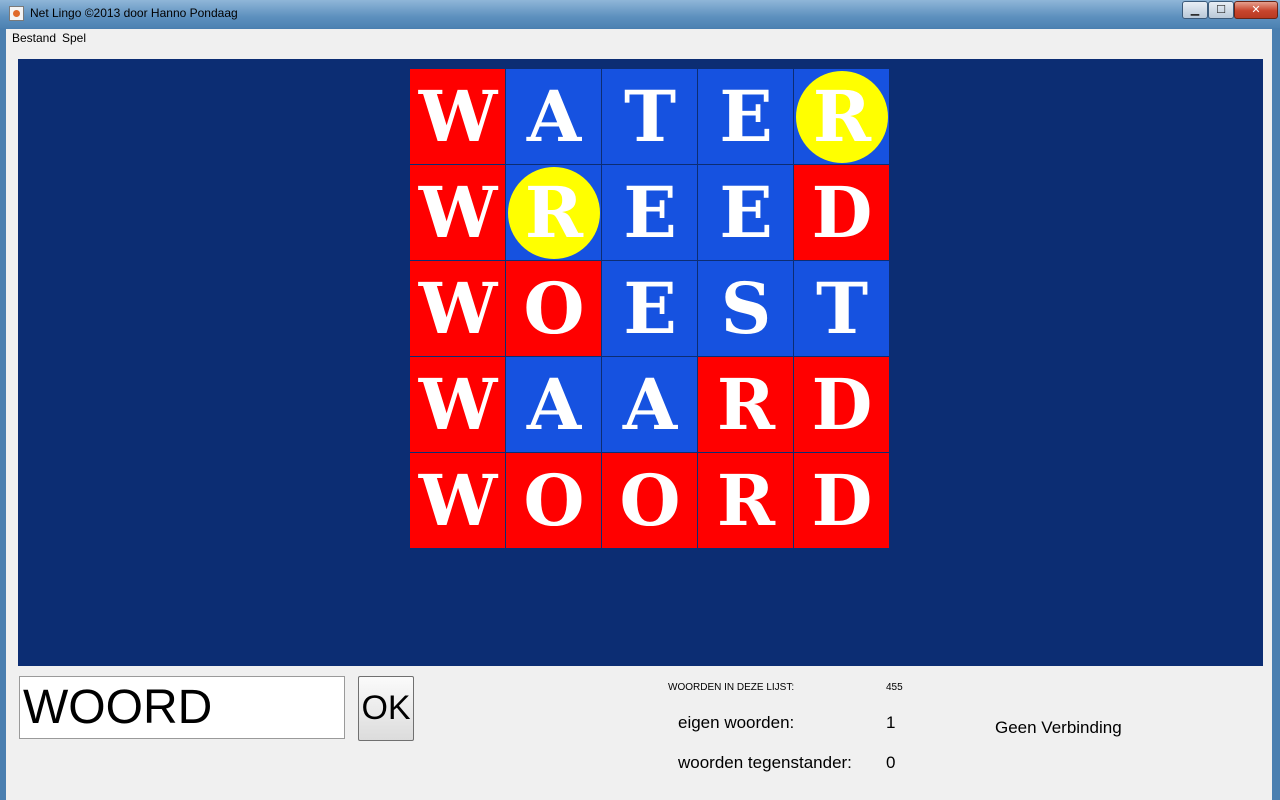 This screenshot has height=800, width=1280. Describe the element at coordinates (16, 13) in the screenshot. I see `java-app-icon` at that location.